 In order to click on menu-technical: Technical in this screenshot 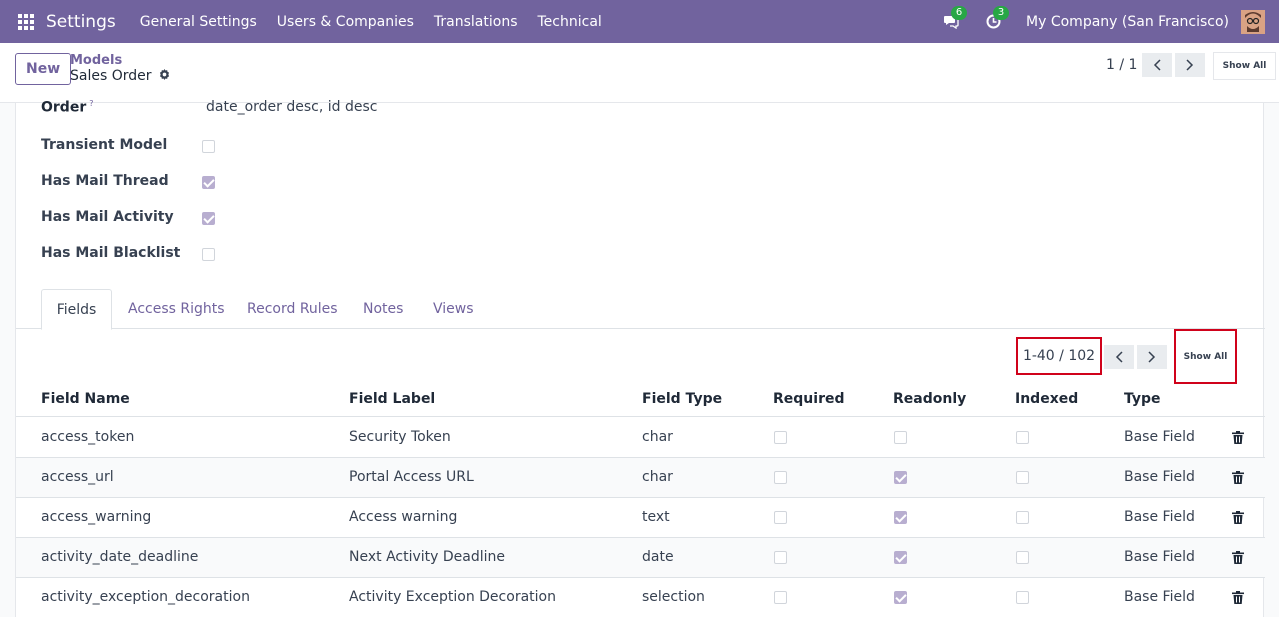, I will do `click(570, 22)`.